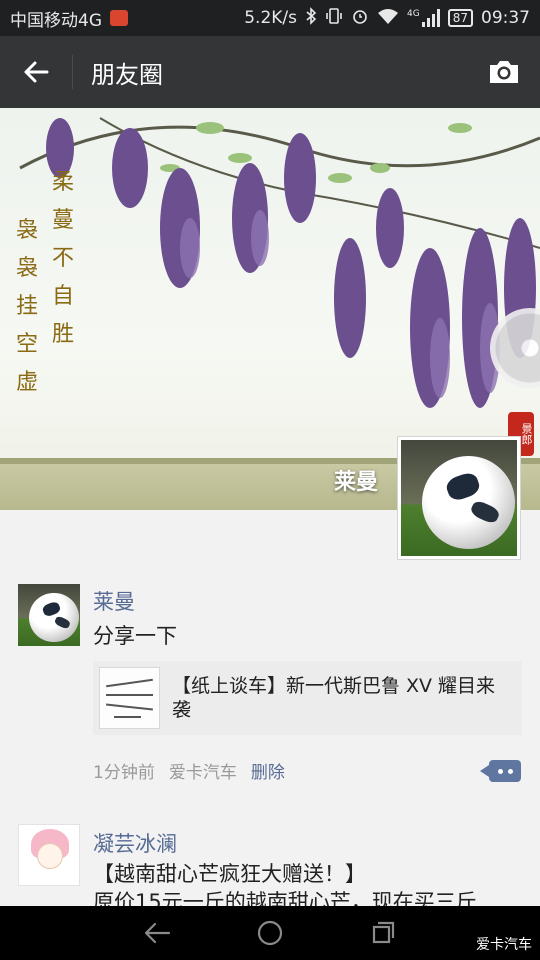  Describe the element at coordinates (229, 874) in the screenshot. I see `post-text-line: 【越南甜心芒疯狂大赠送！】` at that location.